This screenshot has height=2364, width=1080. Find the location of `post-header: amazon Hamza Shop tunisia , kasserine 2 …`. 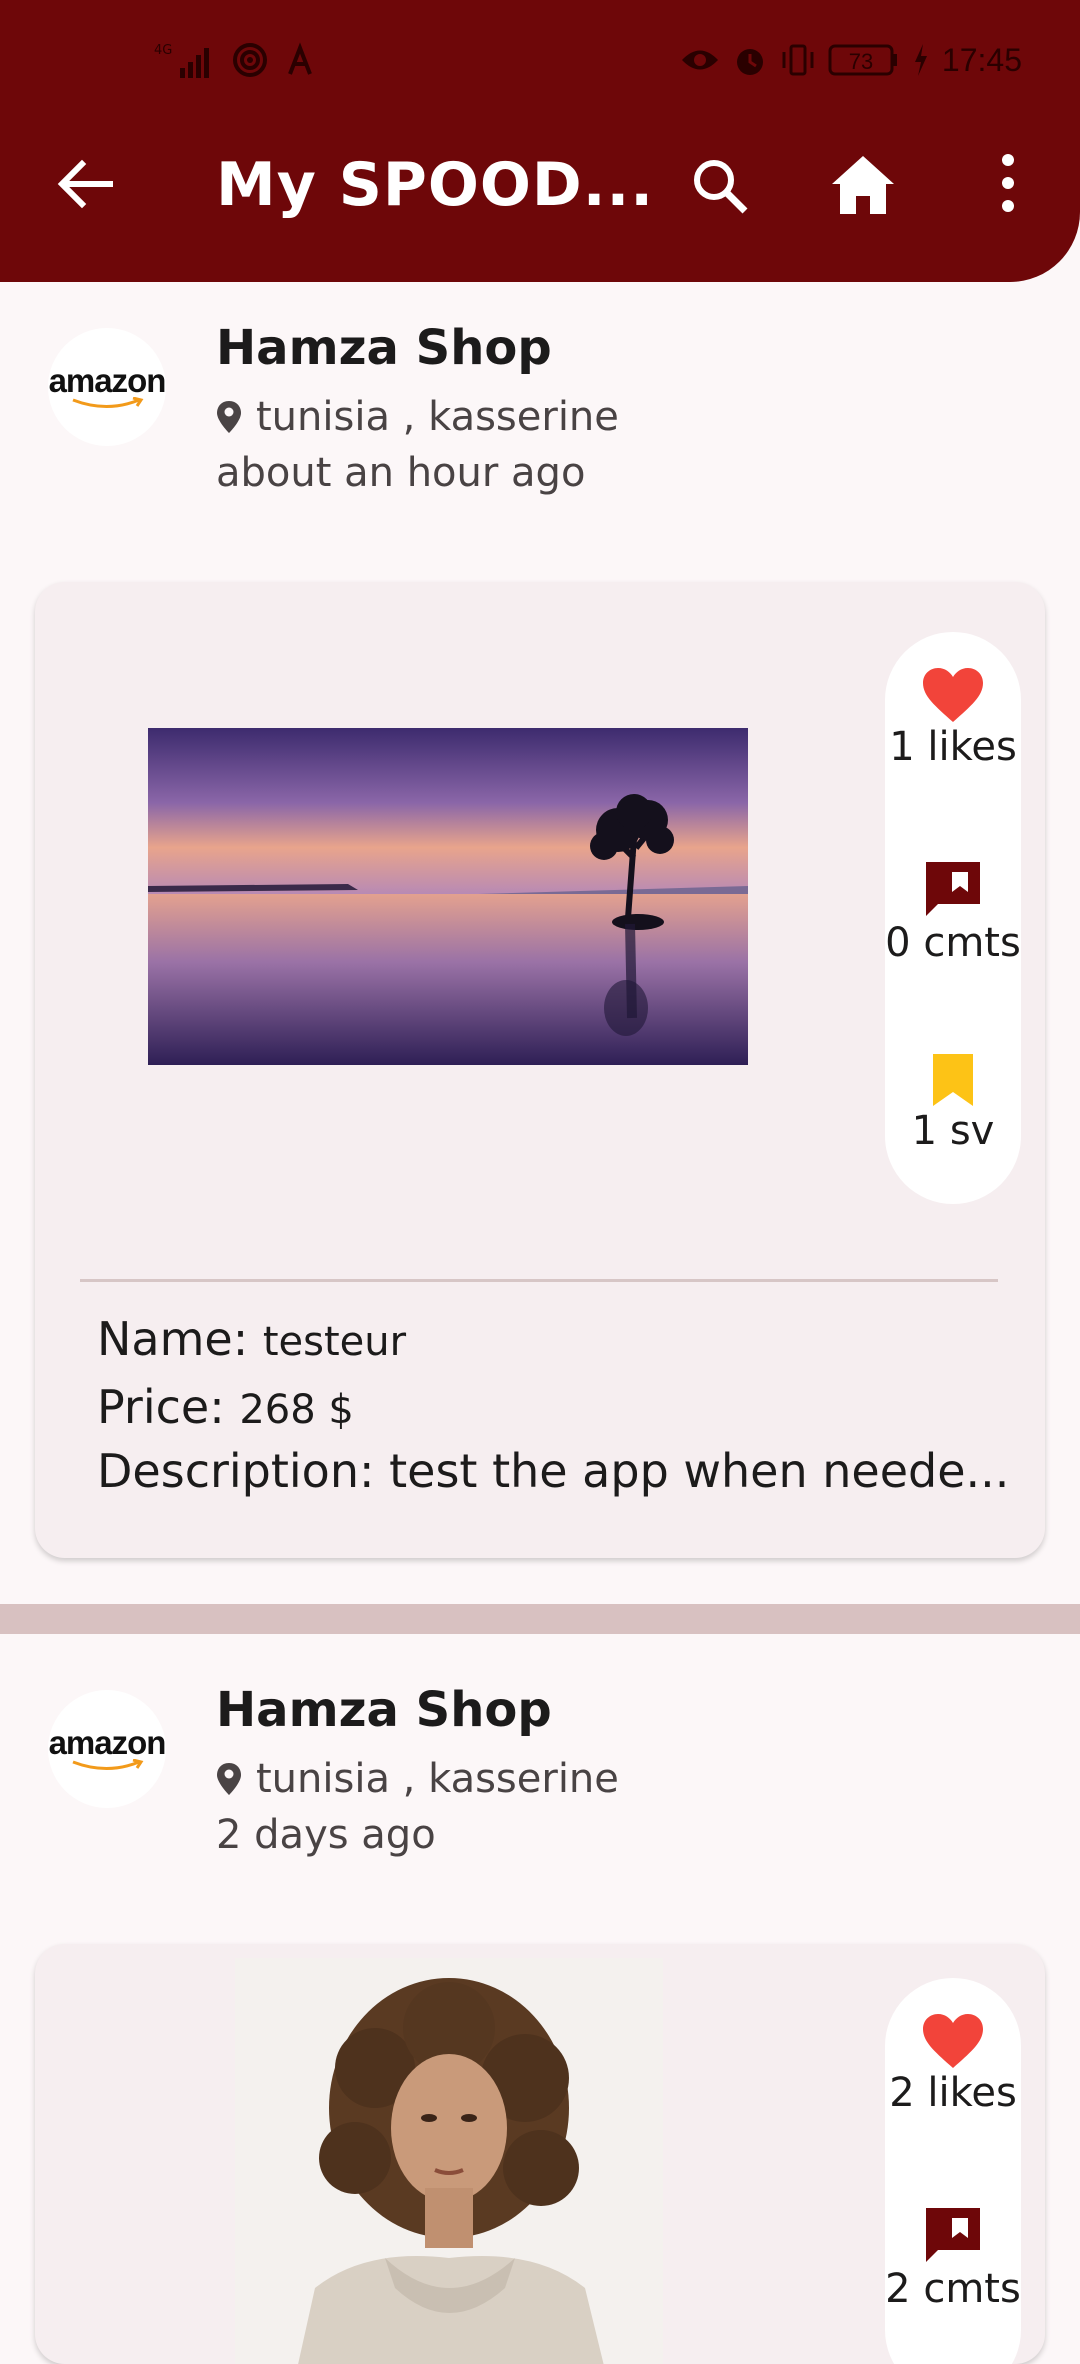

post-header: amazon Hamza Shop tunisia , kasserine 2 … is located at coordinates (540, 1762).